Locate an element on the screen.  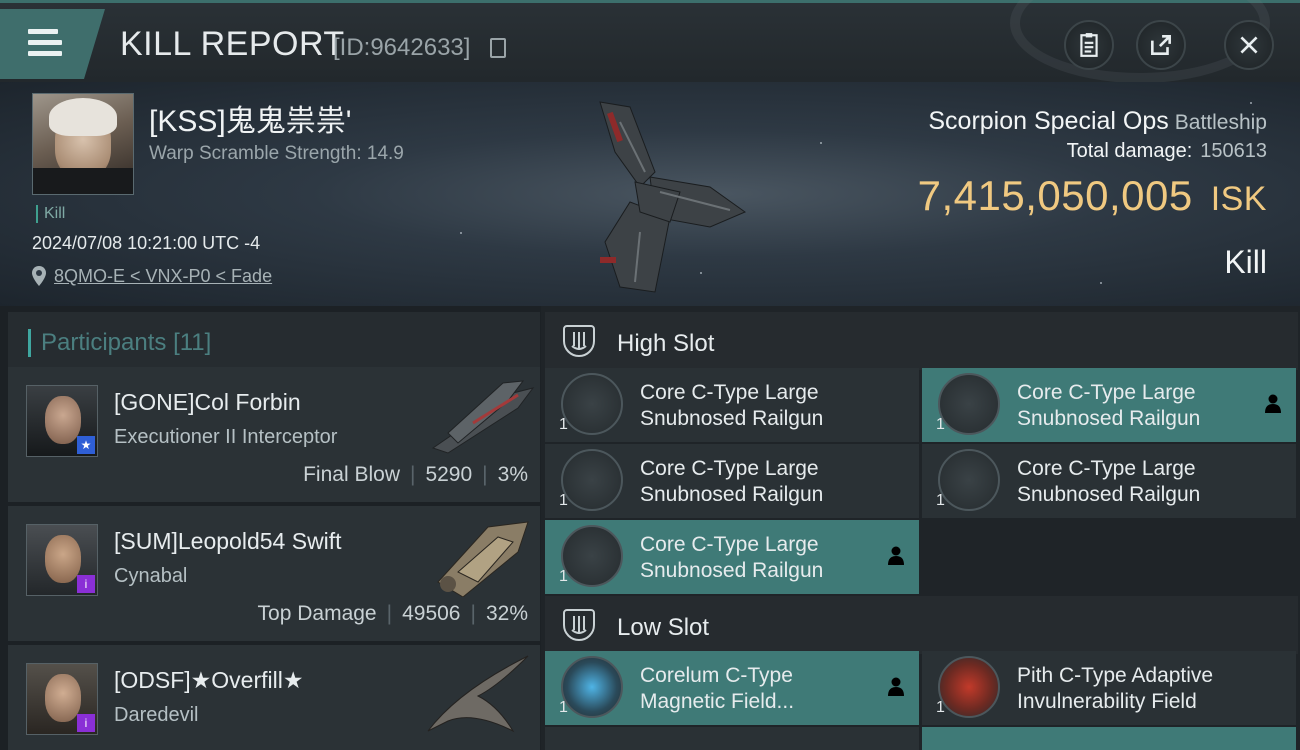
kill-location-link: 8QMO-E < VNX-P0 < Fade is located at coordinates (163, 276).